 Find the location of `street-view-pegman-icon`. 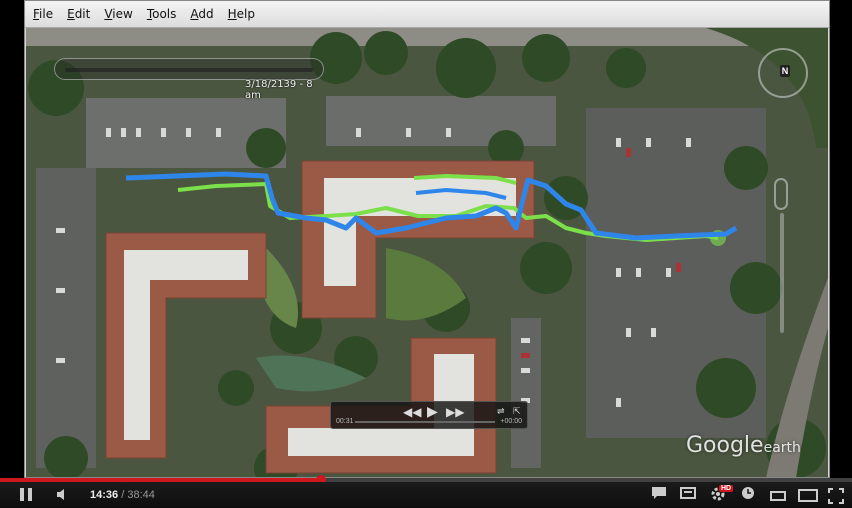

street-view-pegman-icon is located at coordinates (781, 194).